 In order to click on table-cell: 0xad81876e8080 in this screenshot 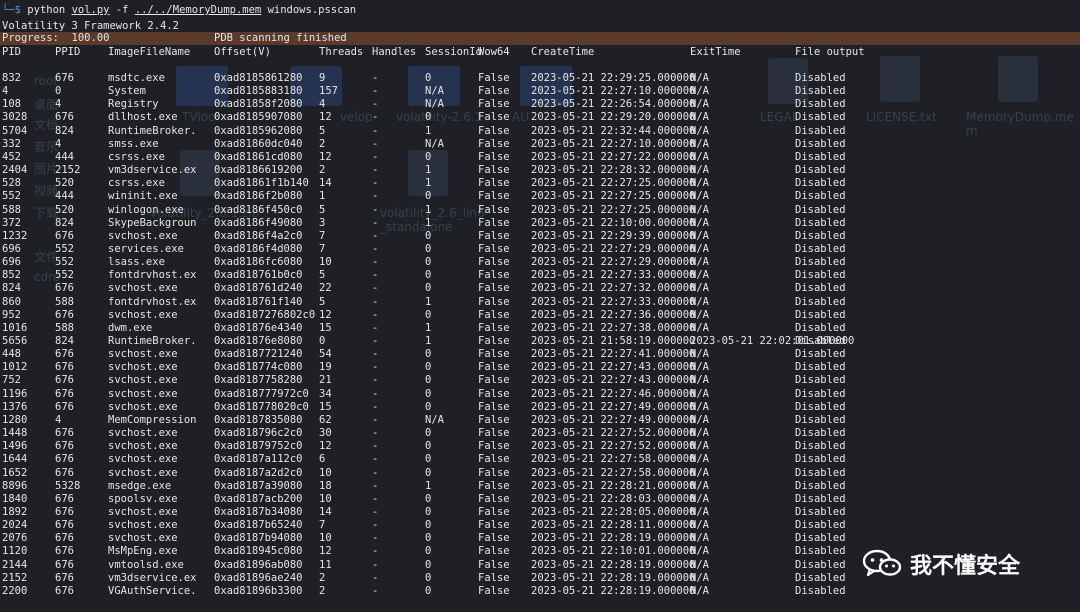, I will do `click(258, 341)`.